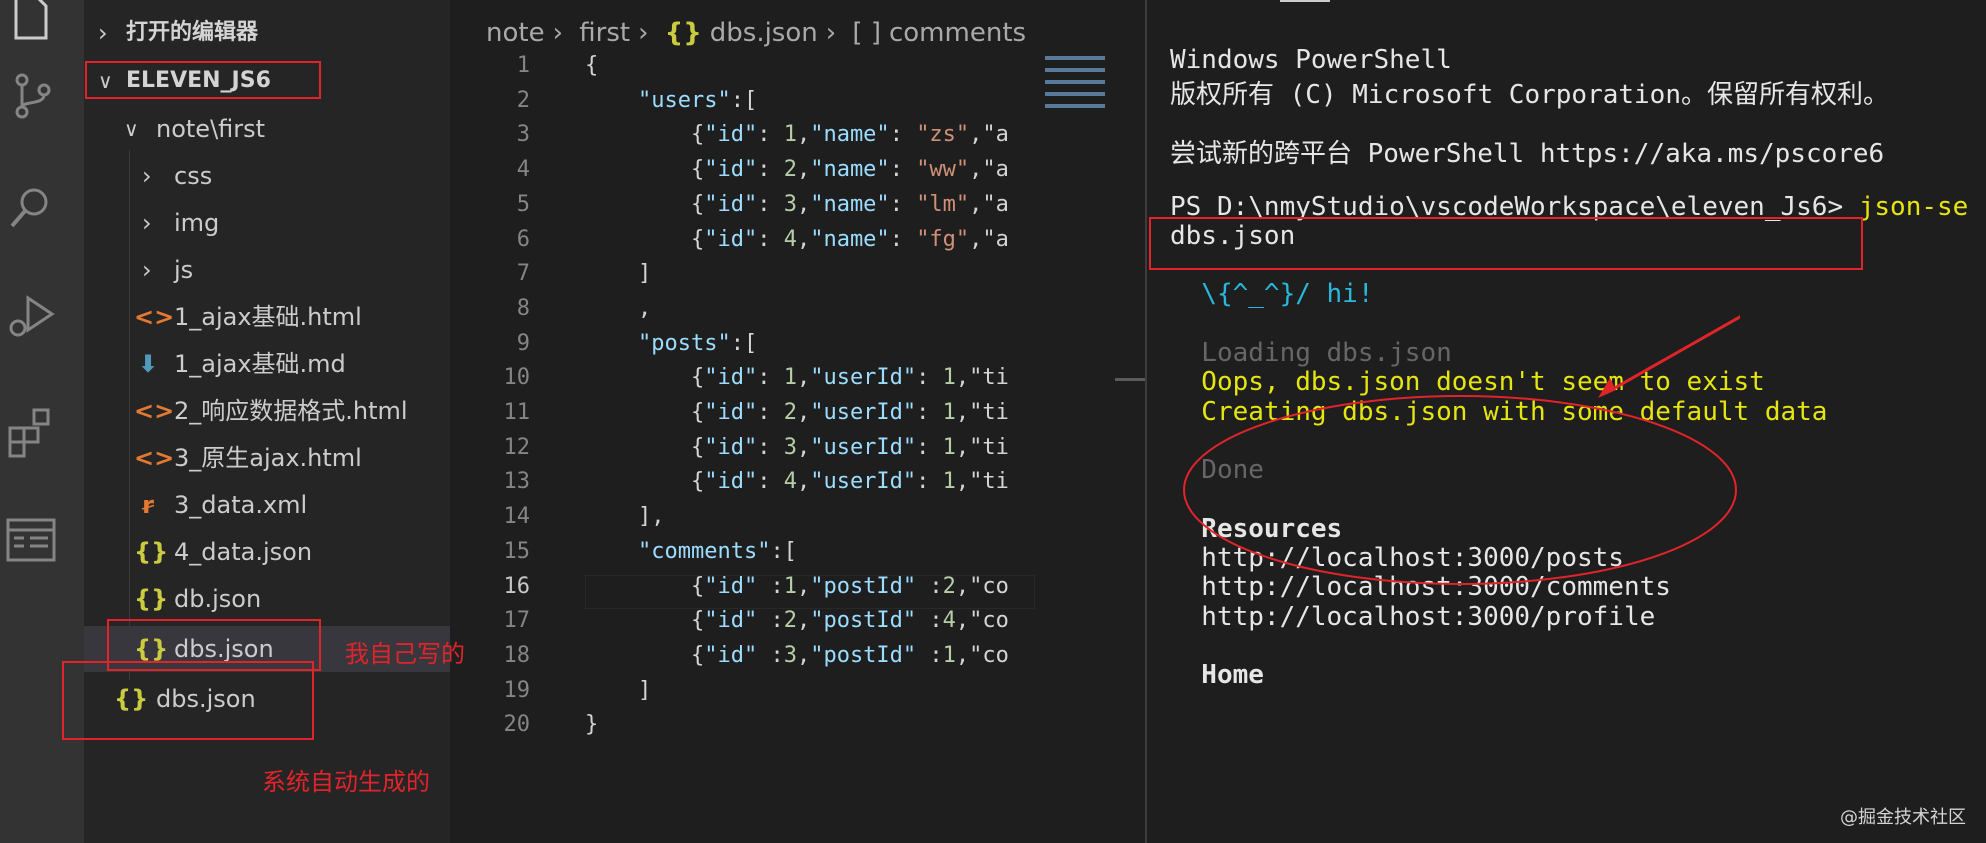  Describe the element at coordinates (32, 316) in the screenshot. I see `run-debug-icon` at that location.